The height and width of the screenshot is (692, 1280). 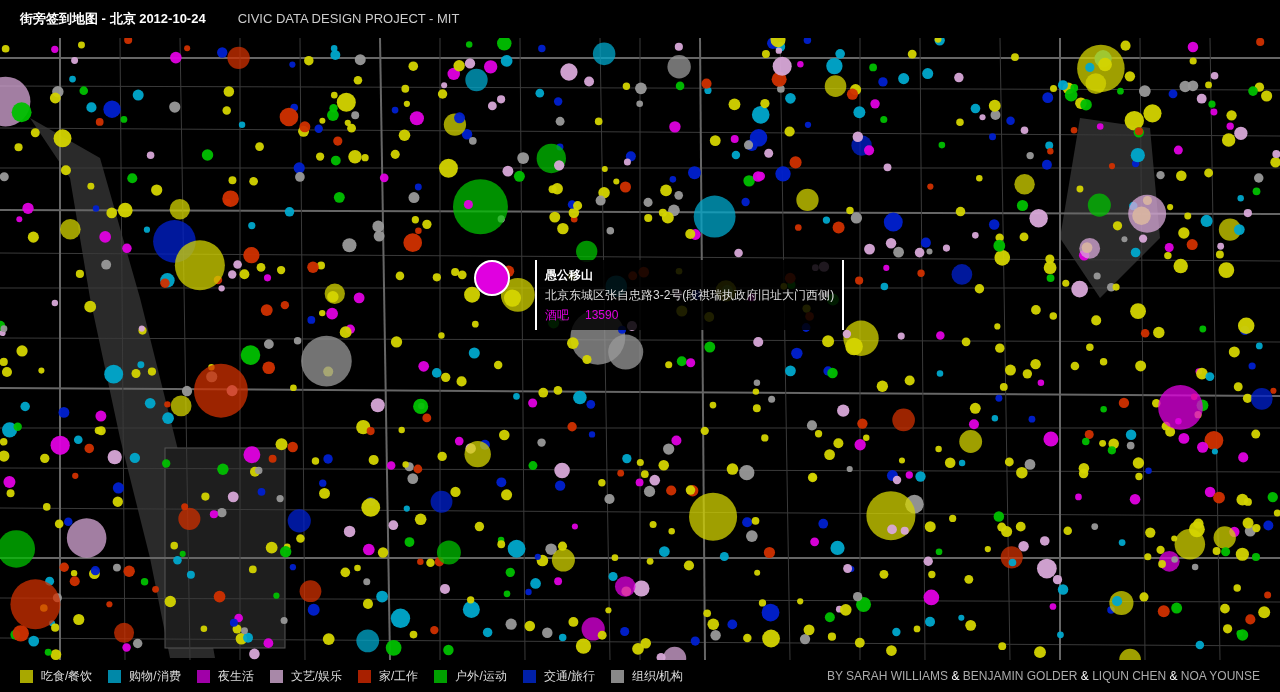 What do you see at coordinates (569, 275) in the screenshot?
I see `place-name: 愚公移山` at bounding box center [569, 275].